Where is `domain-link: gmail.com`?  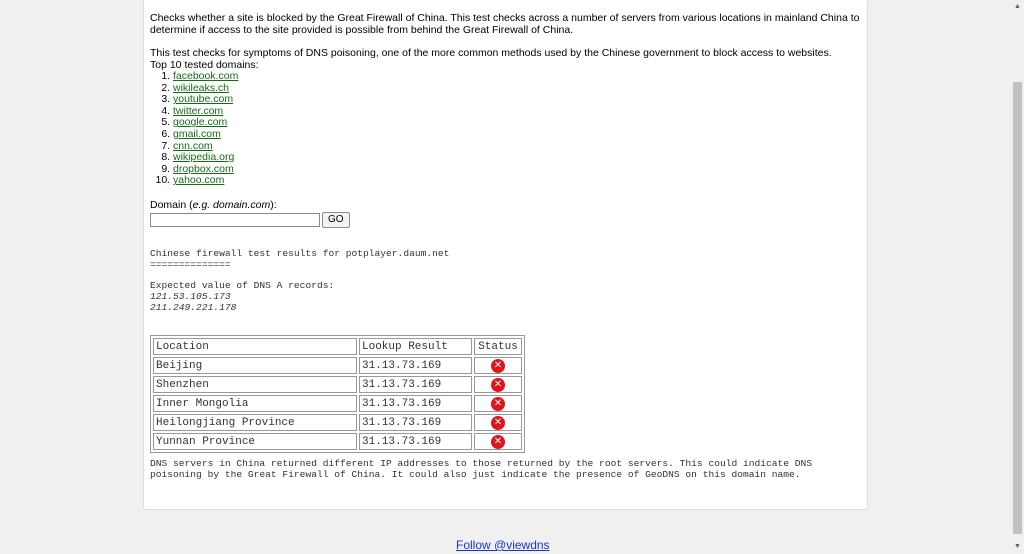 domain-link: gmail.com is located at coordinates (197, 134).